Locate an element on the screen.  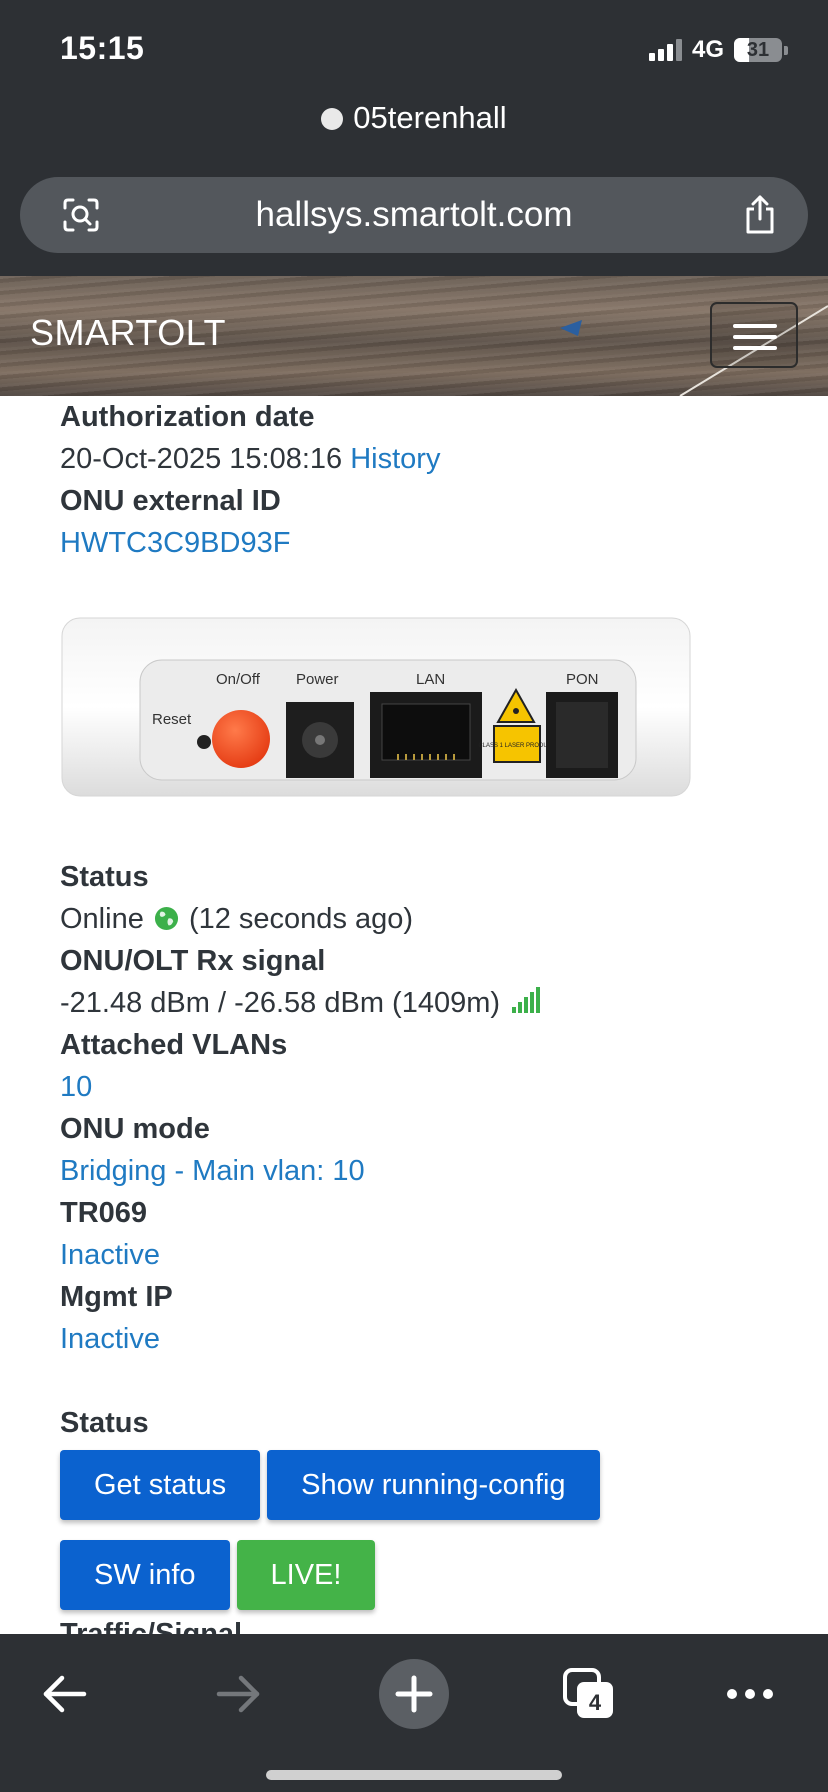
power-label: Power is located at coordinates (317, 679).